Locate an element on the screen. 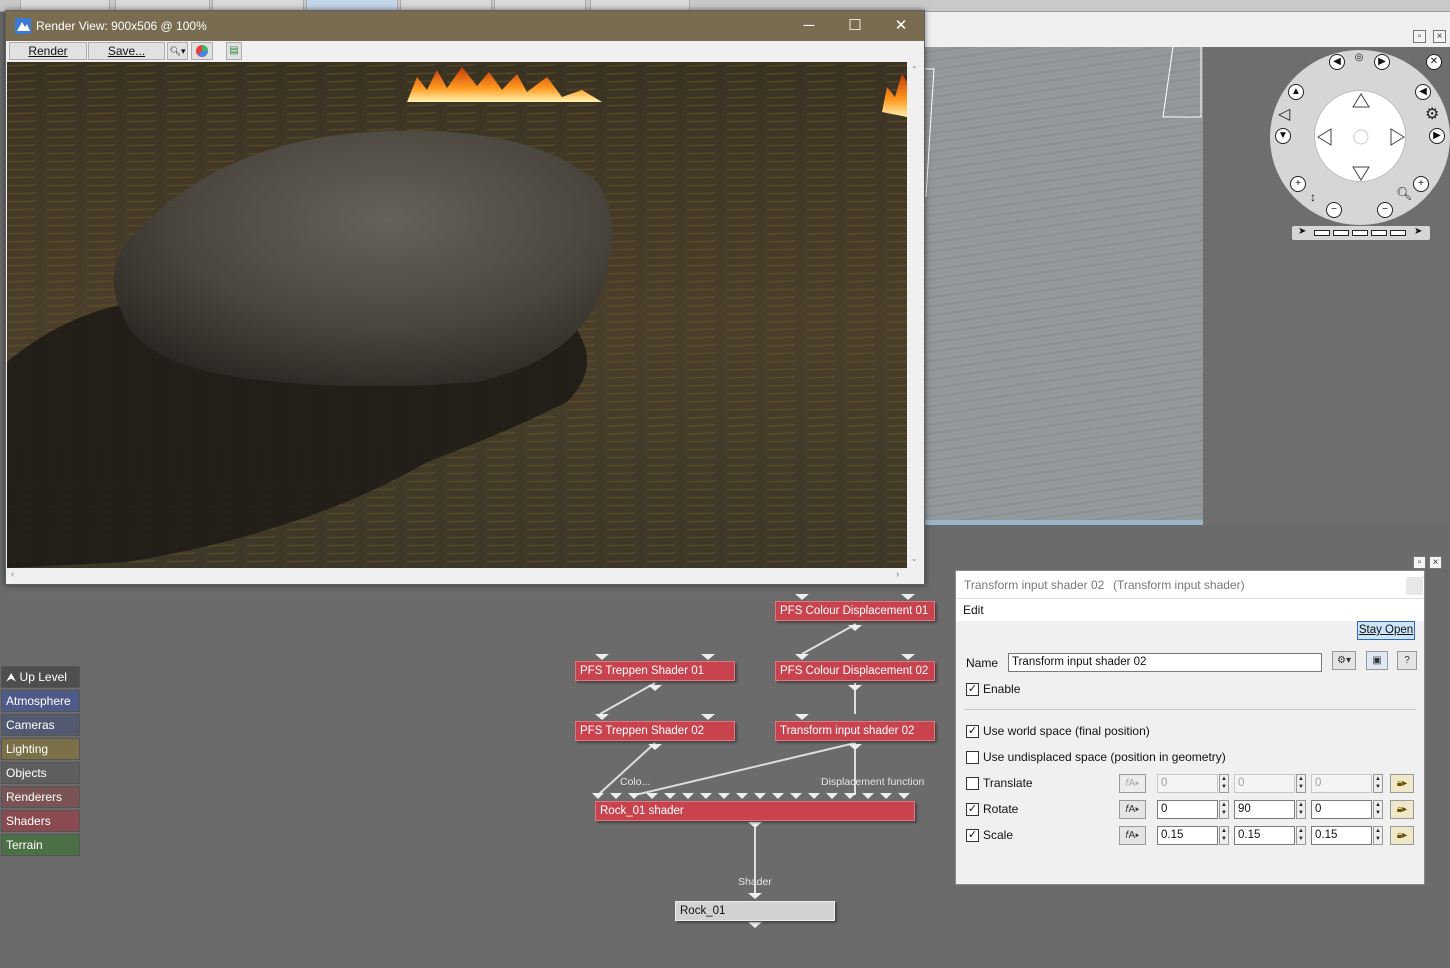  center-target-icon: ◎ is located at coordinates (1359, 59).